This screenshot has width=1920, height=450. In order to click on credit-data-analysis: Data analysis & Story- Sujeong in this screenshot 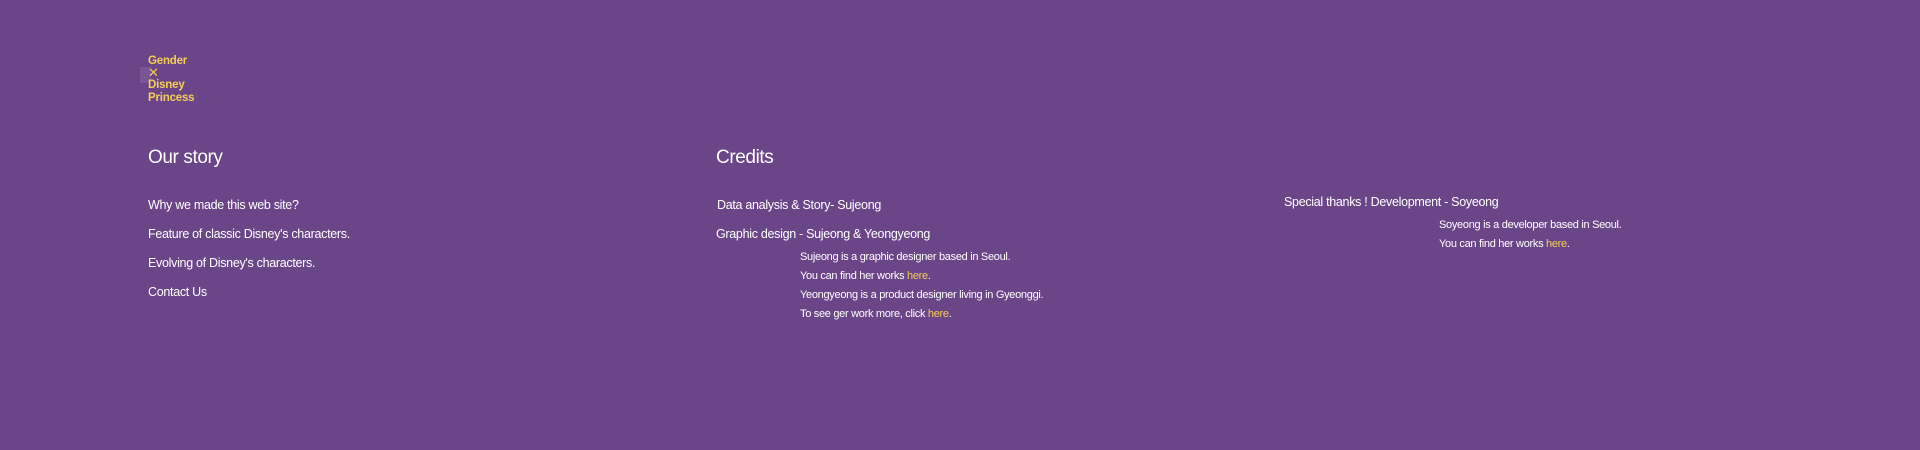, I will do `click(799, 205)`.